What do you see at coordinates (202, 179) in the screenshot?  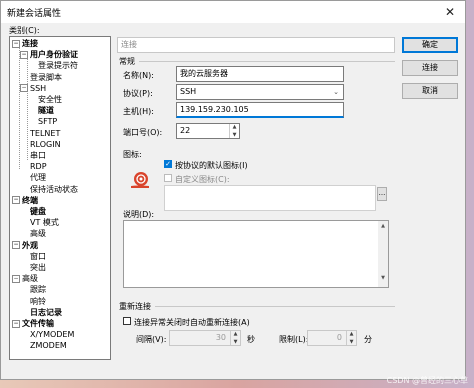 I see `custom-icon-label: 自定义图标(C):` at bounding box center [202, 179].